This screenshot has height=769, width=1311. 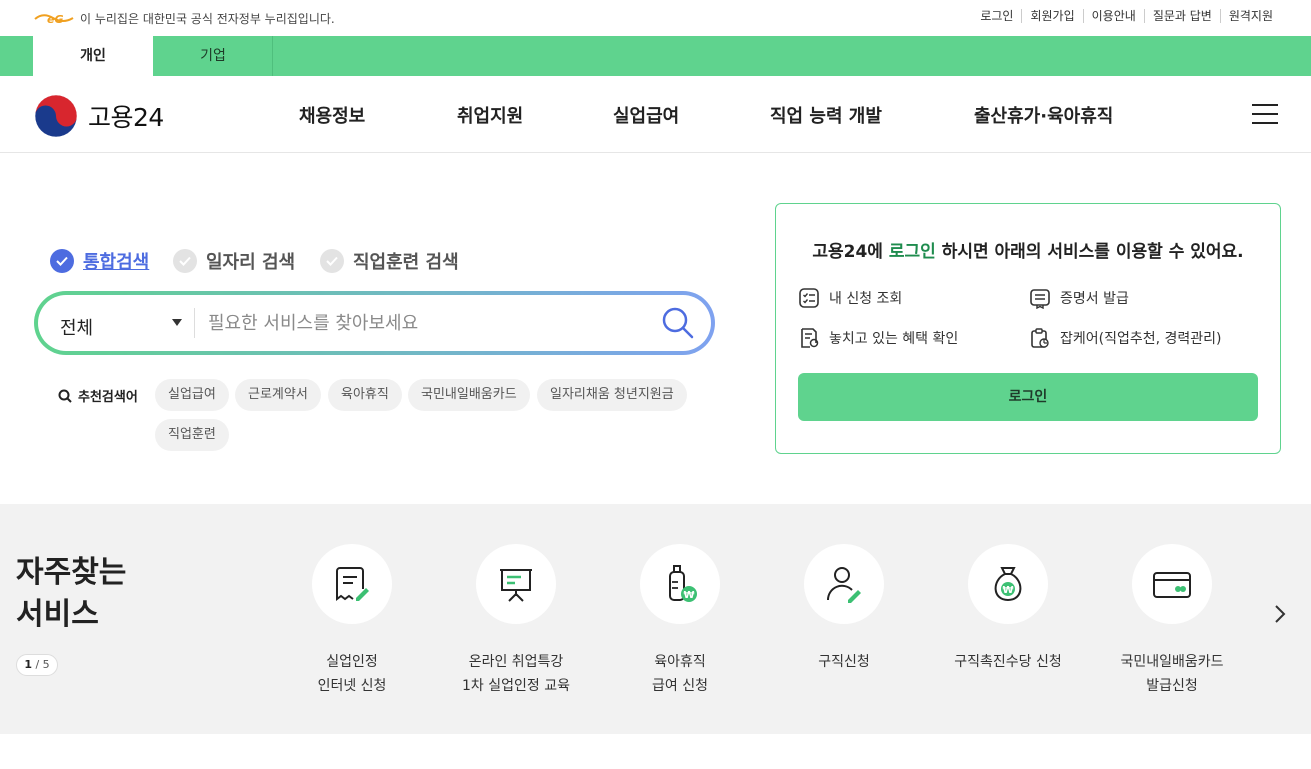 I want to click on main-header: 고용24 채용정보 취업지원 실업급여 직업 능력 개발 출산휴가·육아휴직, so click(x=655, y=114).